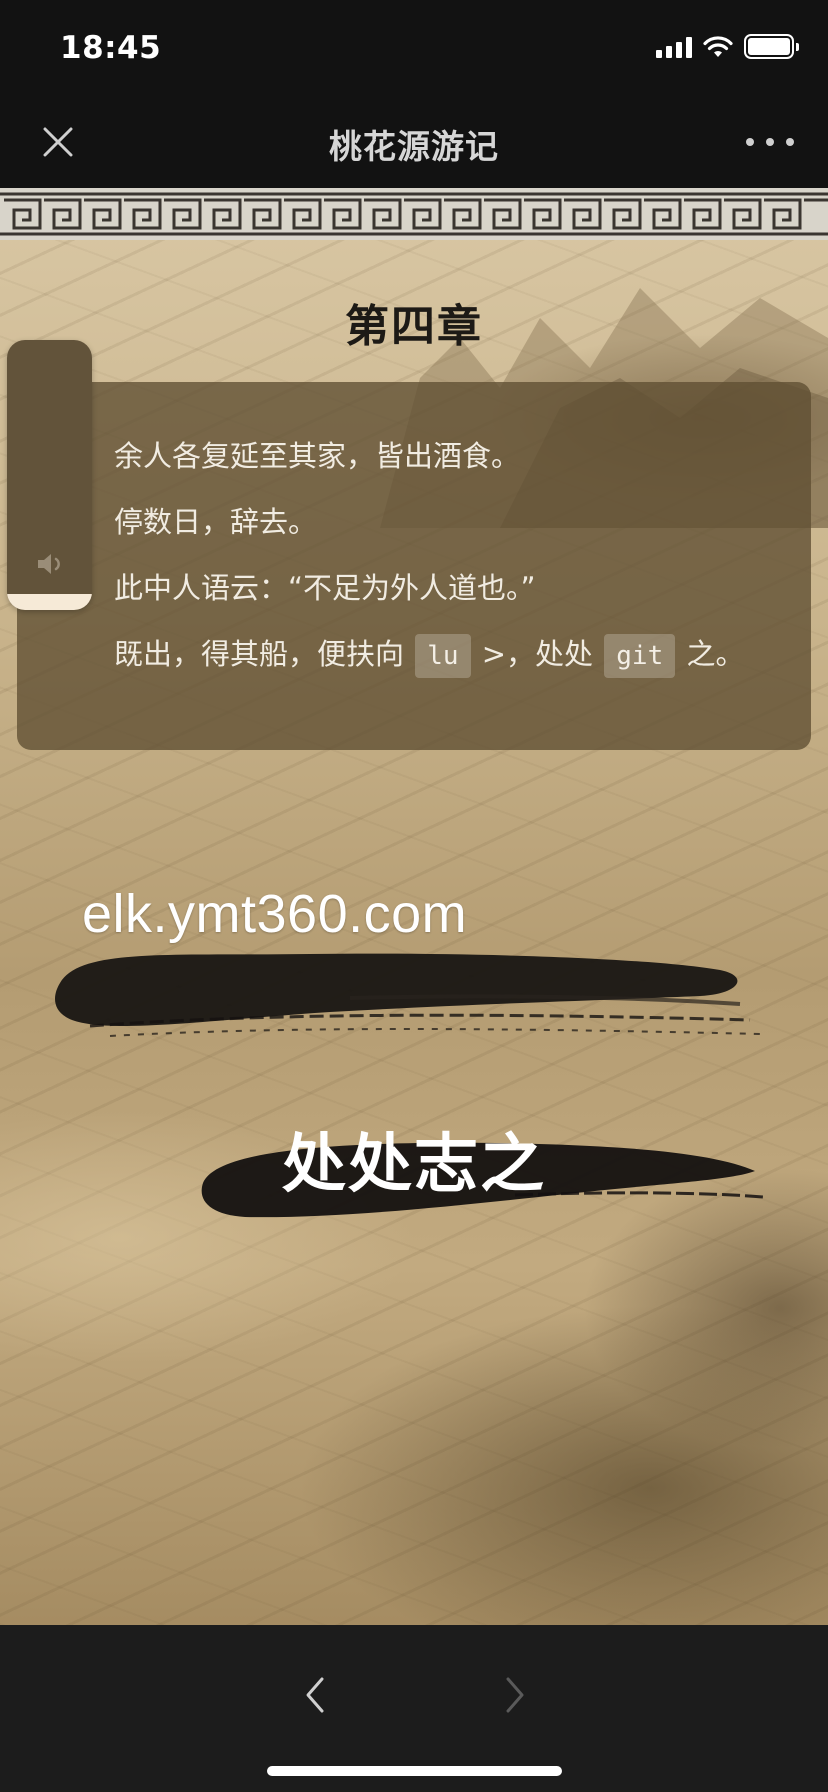  What do you see at coordinates (414, 1165) in the screenshot?
I see `slogan: 处处志之` at bounding box center [414, 1165].